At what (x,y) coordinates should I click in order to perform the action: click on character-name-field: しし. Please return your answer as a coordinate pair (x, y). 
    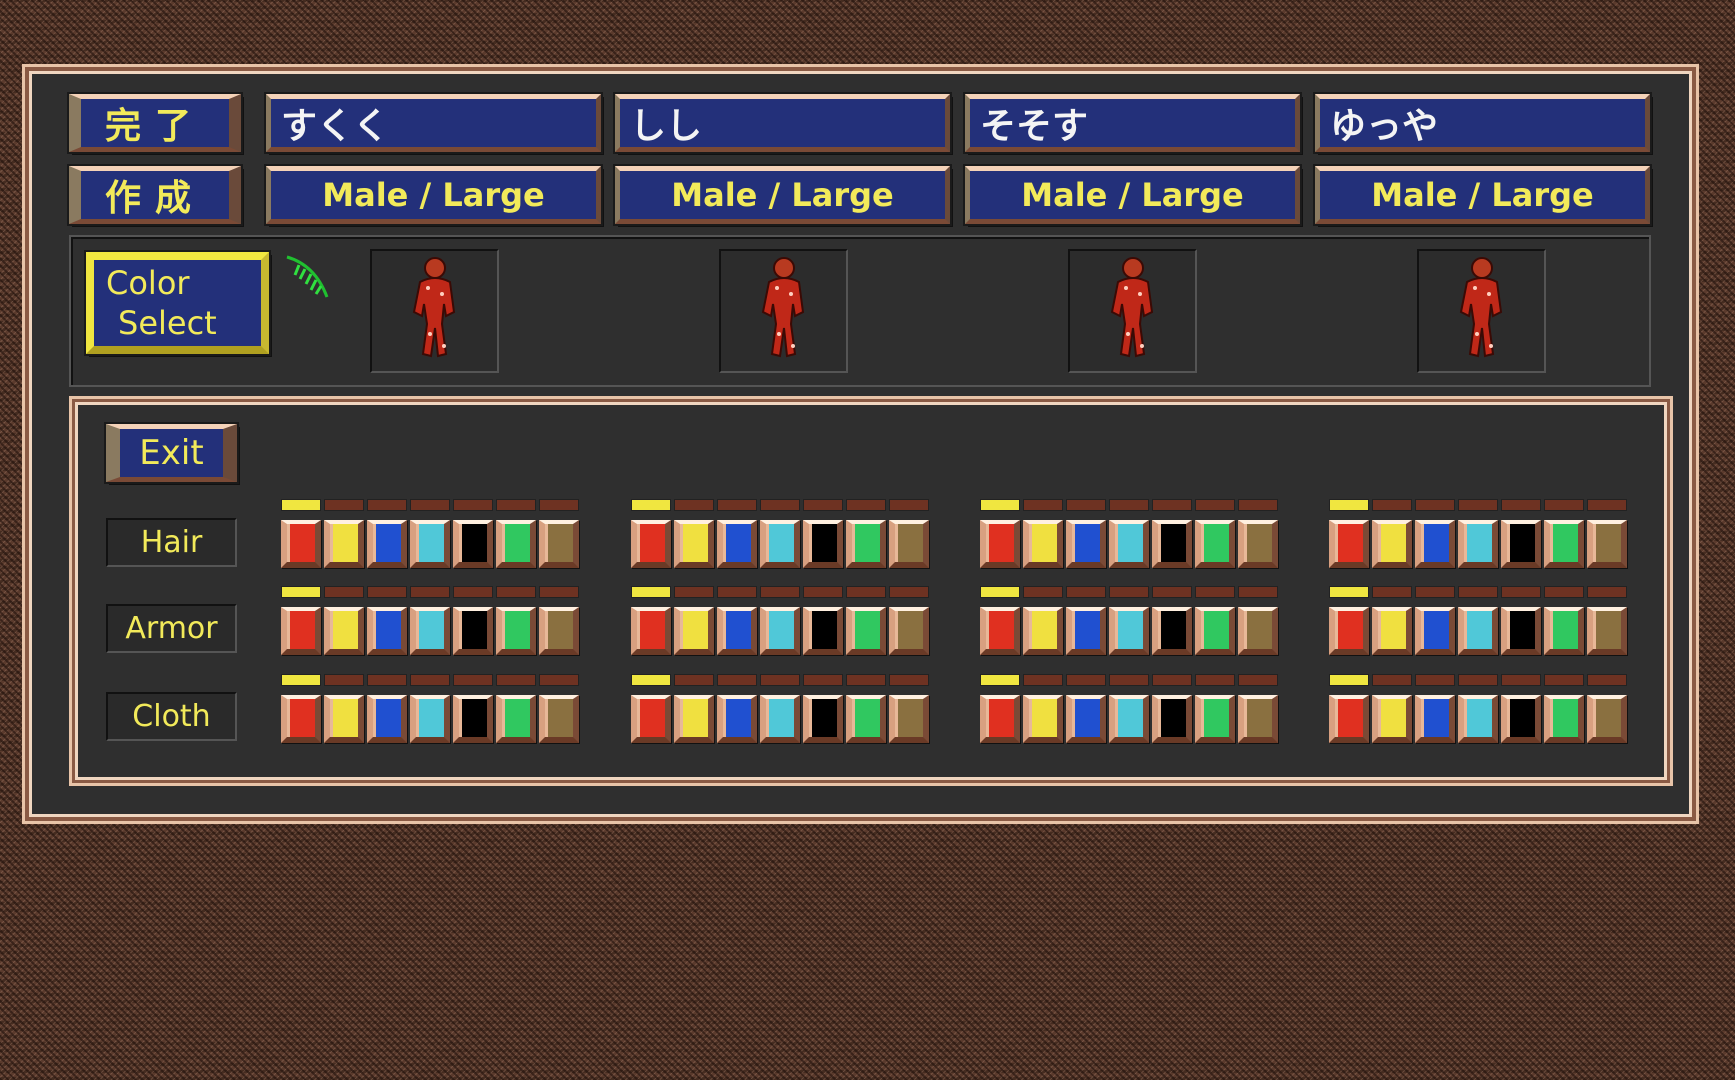
    Looking at the image, I should click on (782, 123).